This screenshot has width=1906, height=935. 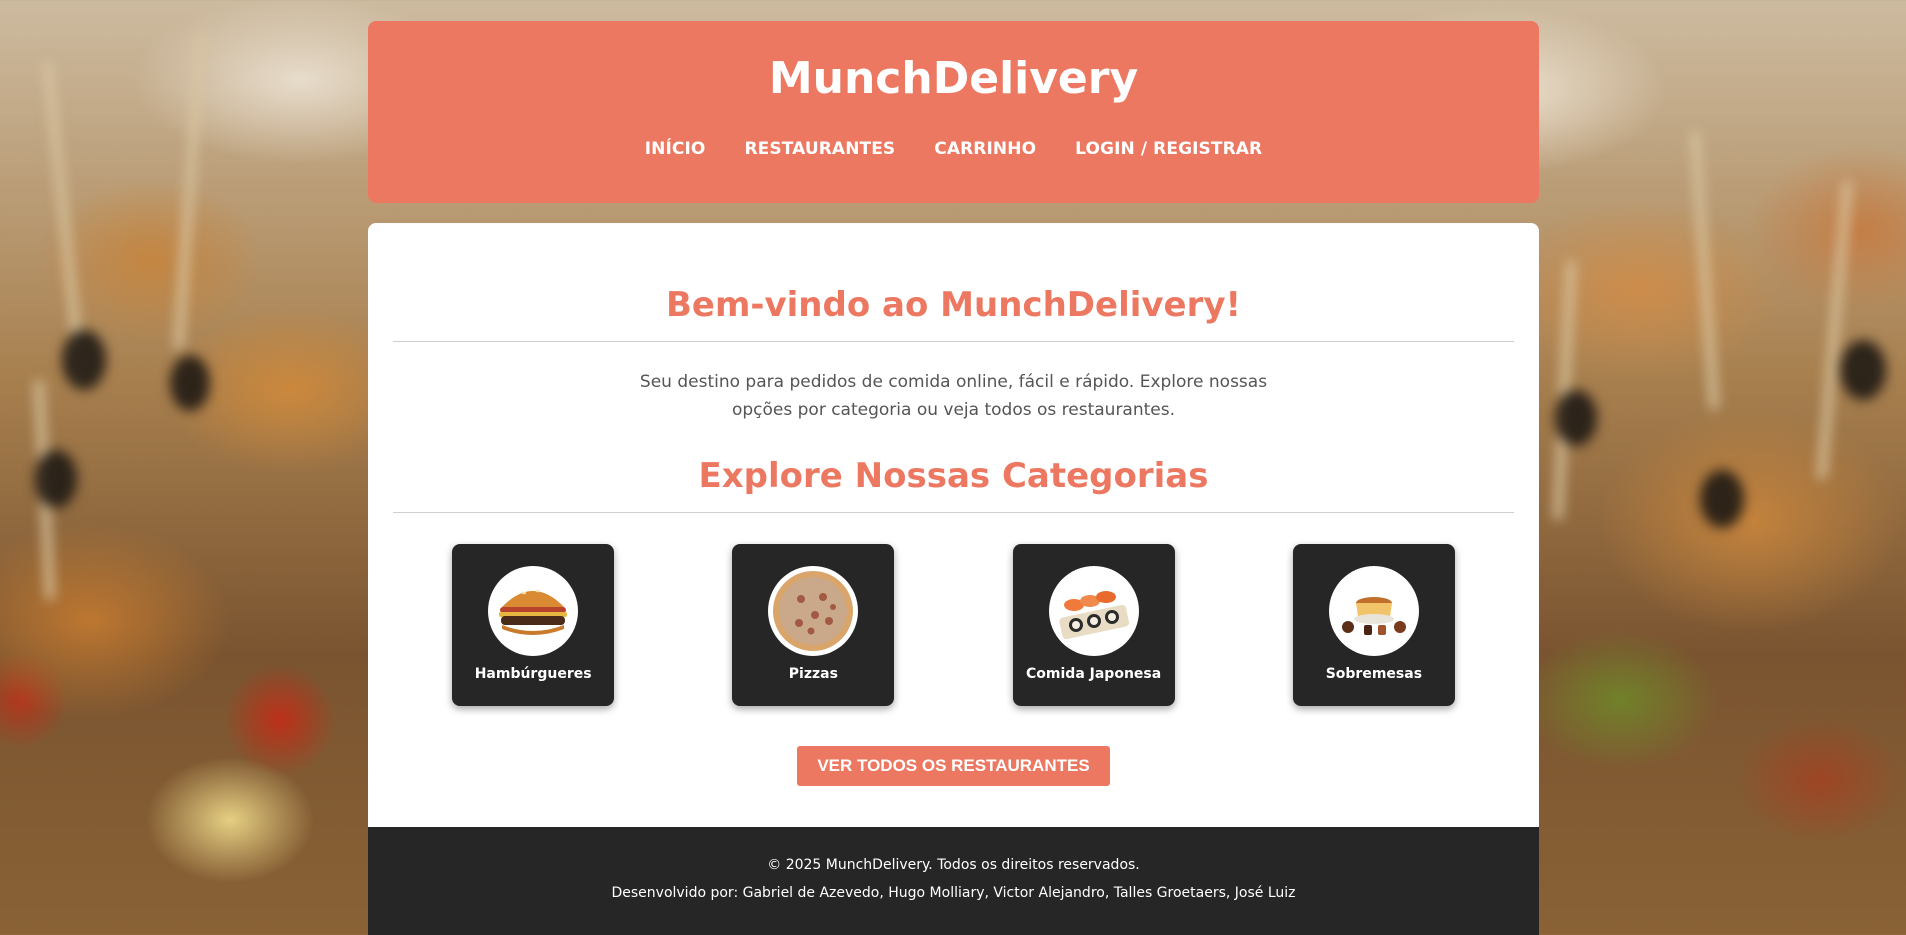 What do you see at coordinates (953, 766) in the screenshot?
I see `view-all-restaurants-button: VER TODOS OS RESTAURANTES` at bounding box center [953, 766].